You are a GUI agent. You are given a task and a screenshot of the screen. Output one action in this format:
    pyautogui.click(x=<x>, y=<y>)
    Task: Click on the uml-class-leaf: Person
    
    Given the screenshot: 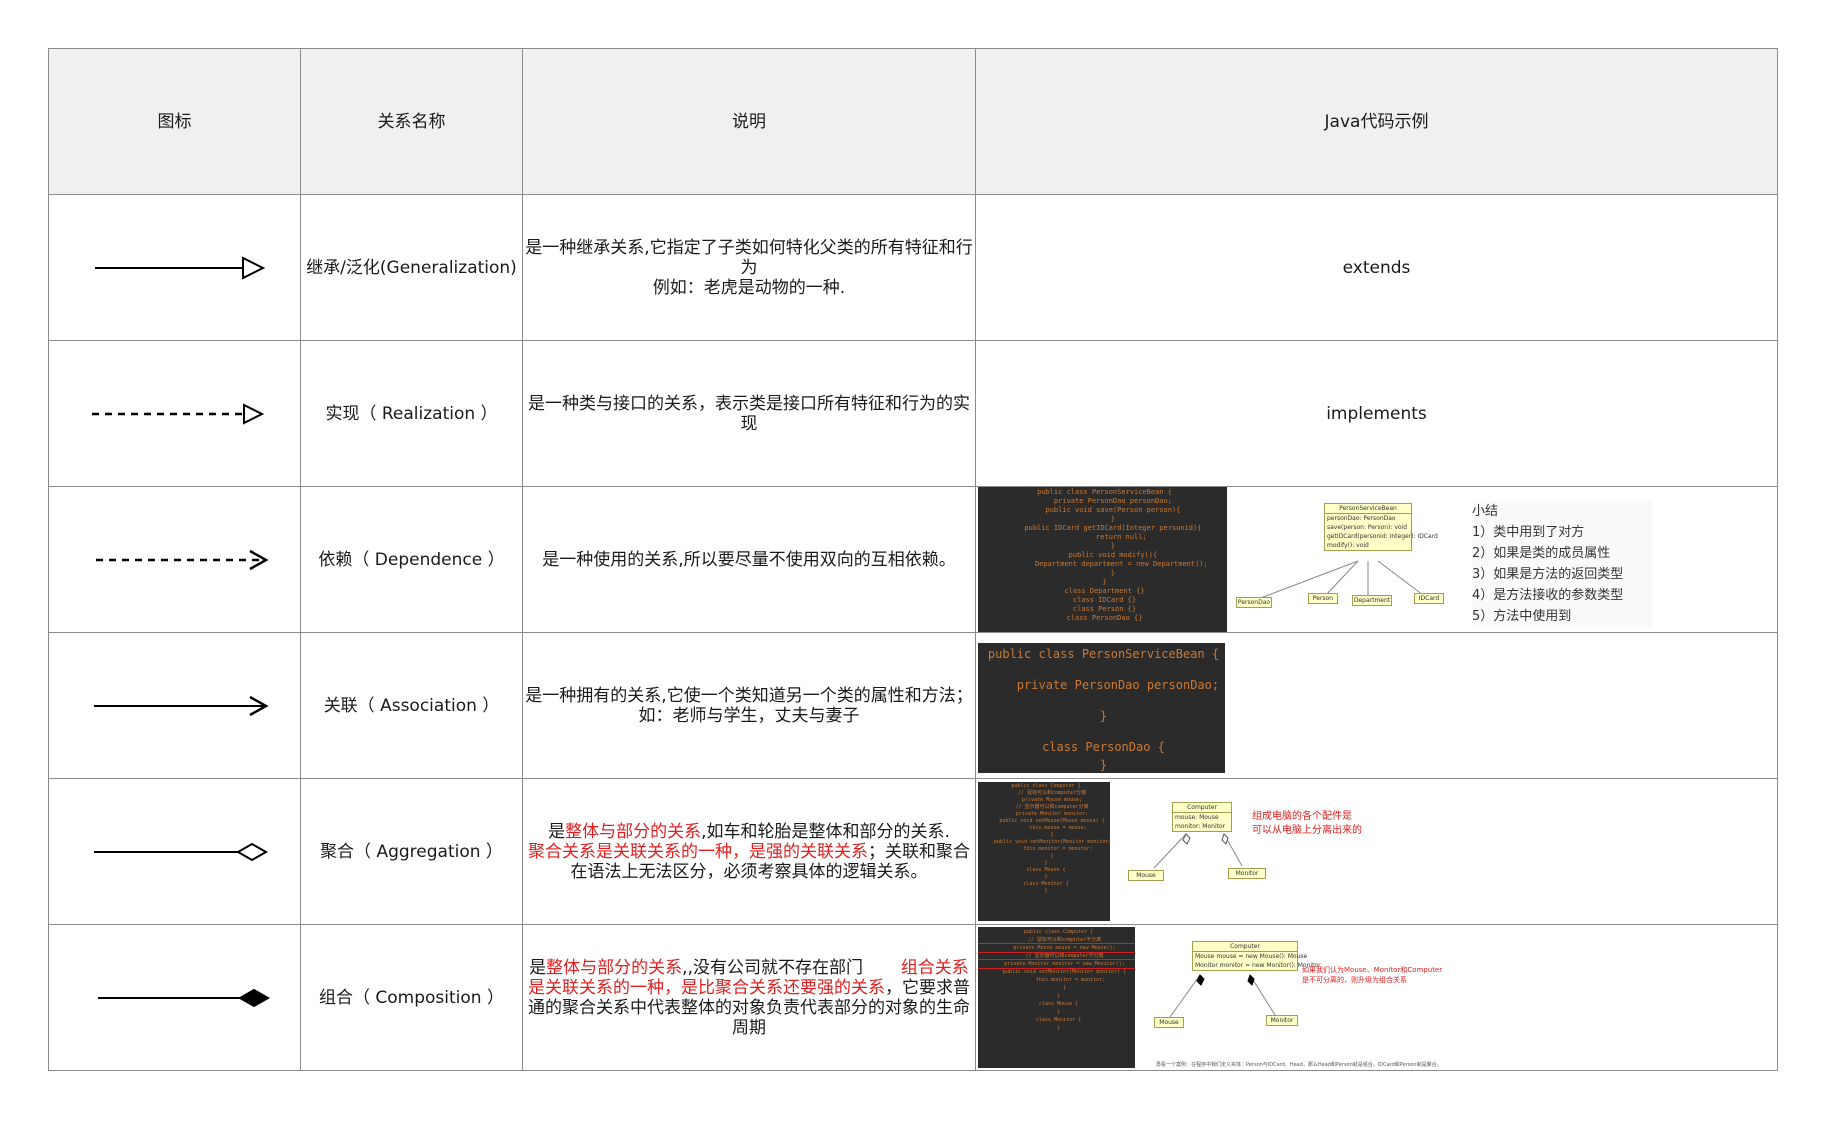 What is the action you would take?
    pyautogui.click(x=1323, y=598)
    